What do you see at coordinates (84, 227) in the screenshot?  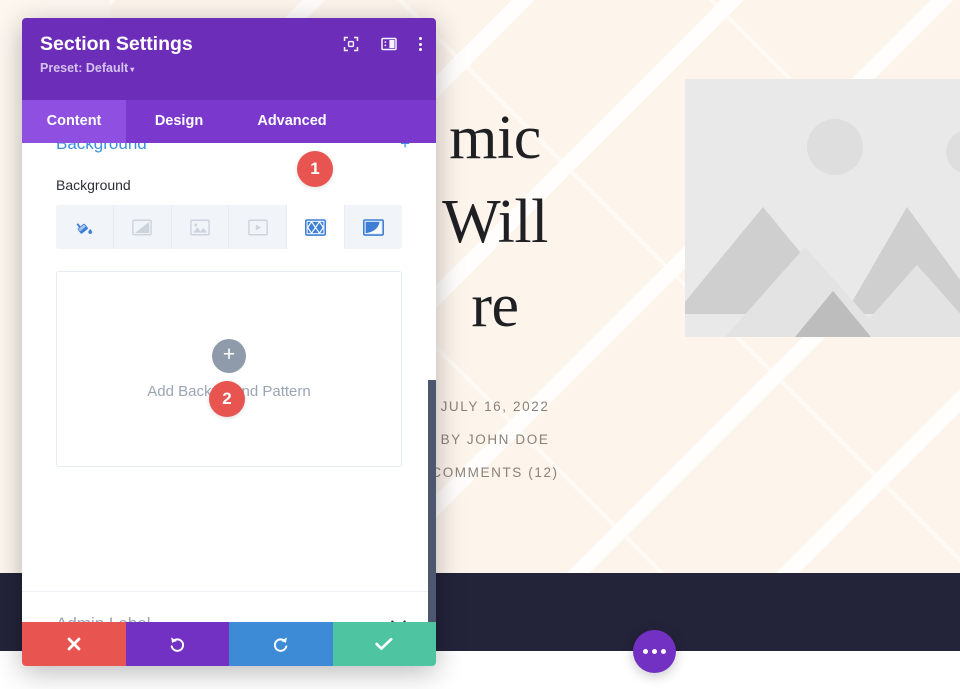 I see `background-color-icon` at bounding box center [84, 227].